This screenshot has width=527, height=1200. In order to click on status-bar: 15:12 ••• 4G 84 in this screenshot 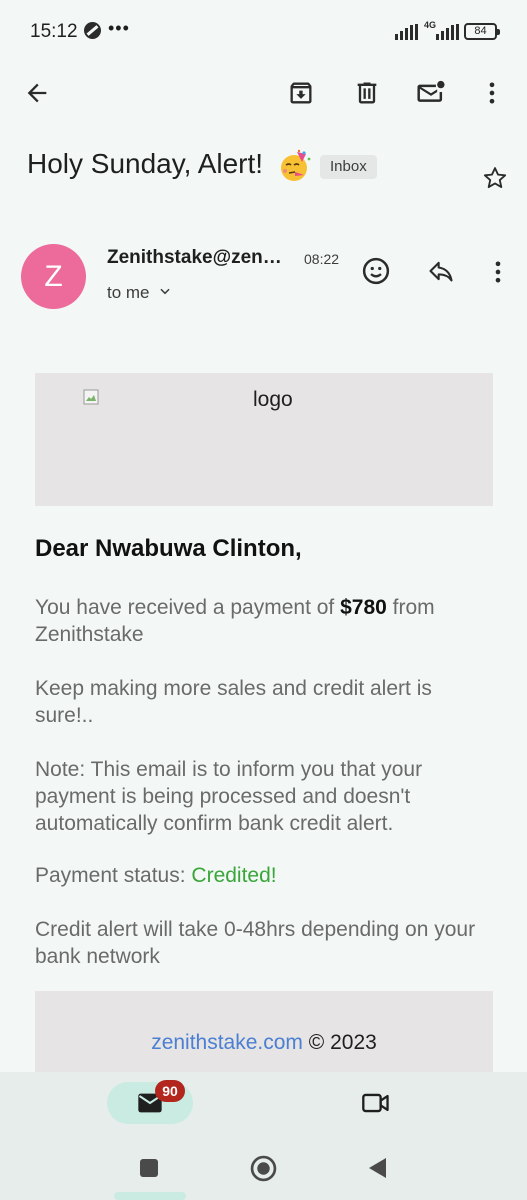, I will do `click(263, 31)`.